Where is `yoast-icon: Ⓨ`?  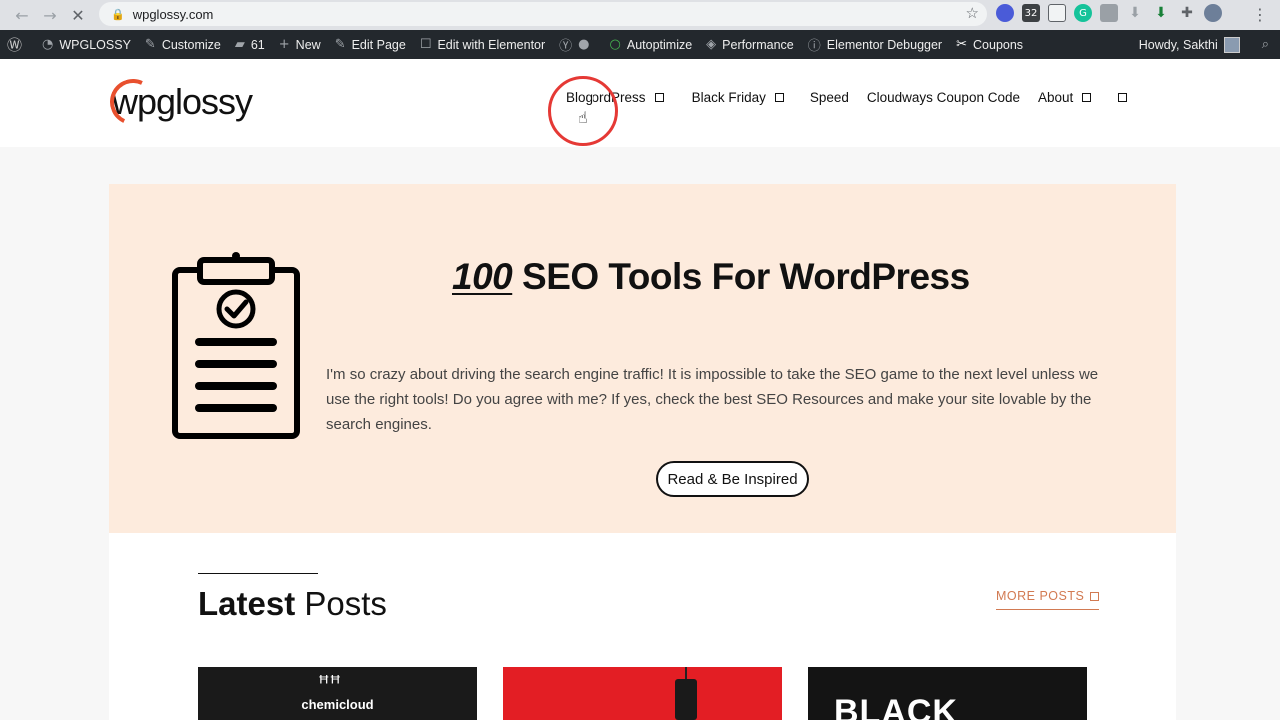
yoast-icon: Ⓨ is located at coordinates (566, 46).